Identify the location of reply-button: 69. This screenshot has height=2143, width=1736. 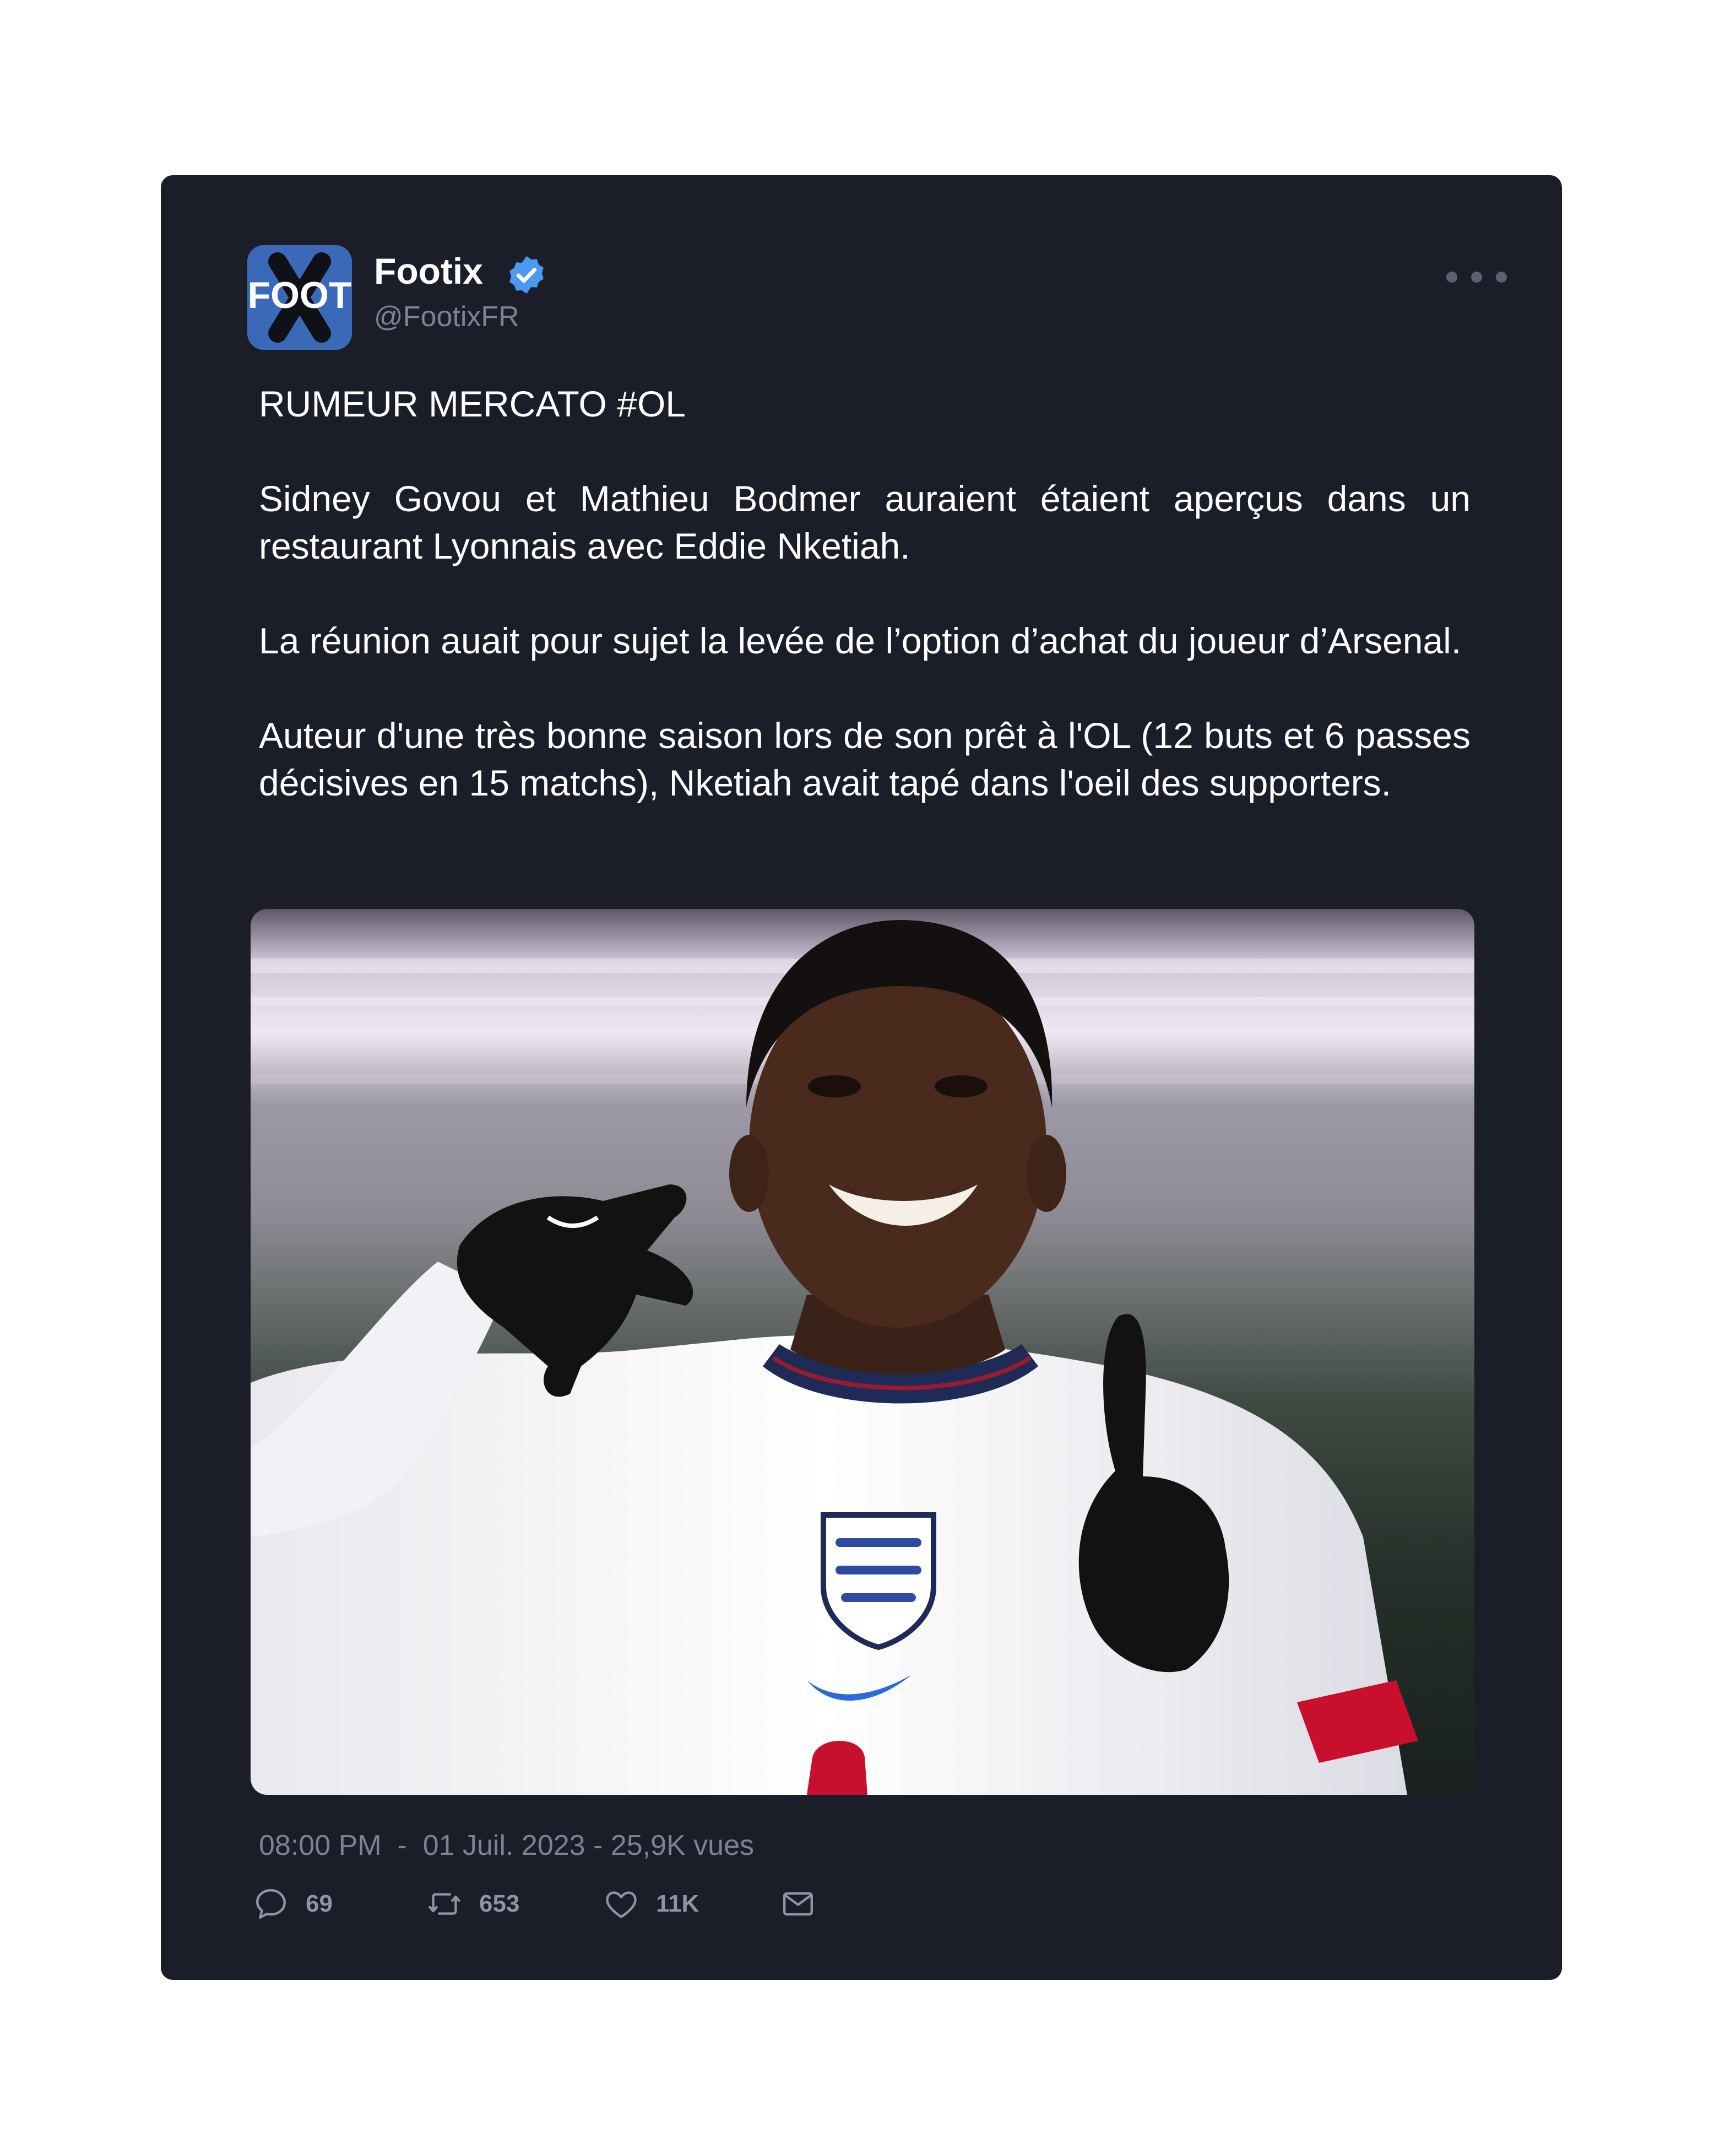
(292, 1904).